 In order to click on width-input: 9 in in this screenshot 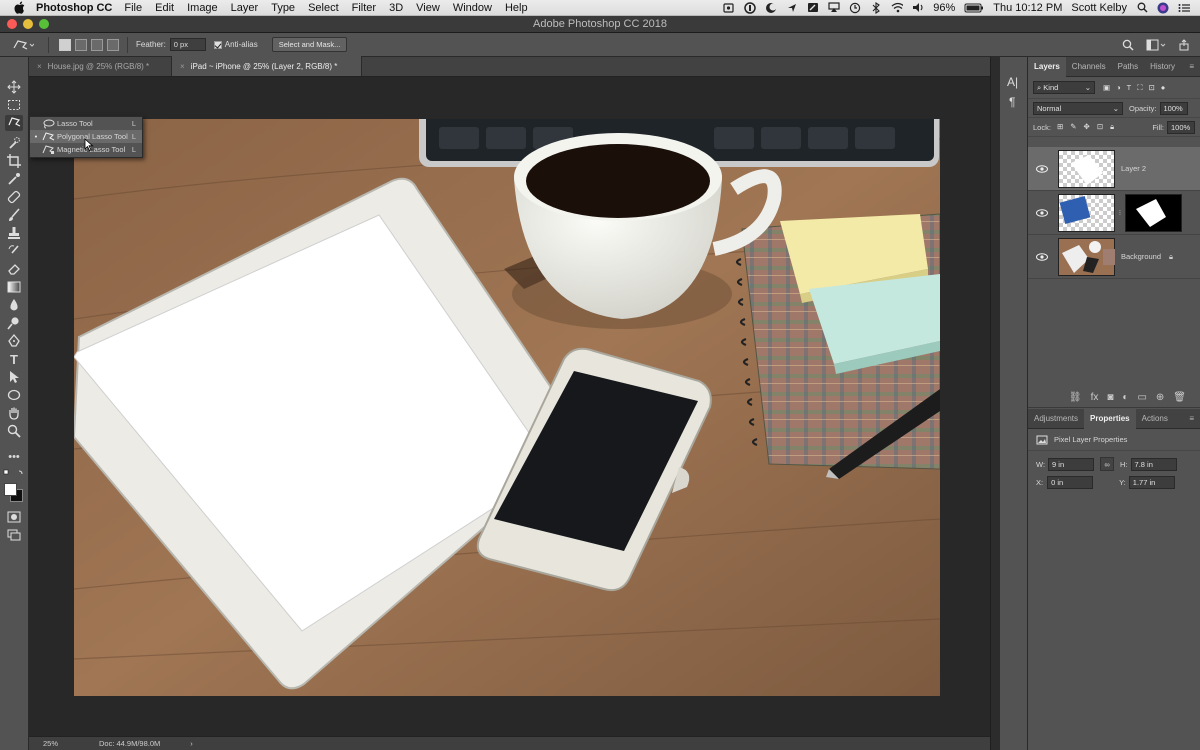, I will do `click(1071, 464)`.